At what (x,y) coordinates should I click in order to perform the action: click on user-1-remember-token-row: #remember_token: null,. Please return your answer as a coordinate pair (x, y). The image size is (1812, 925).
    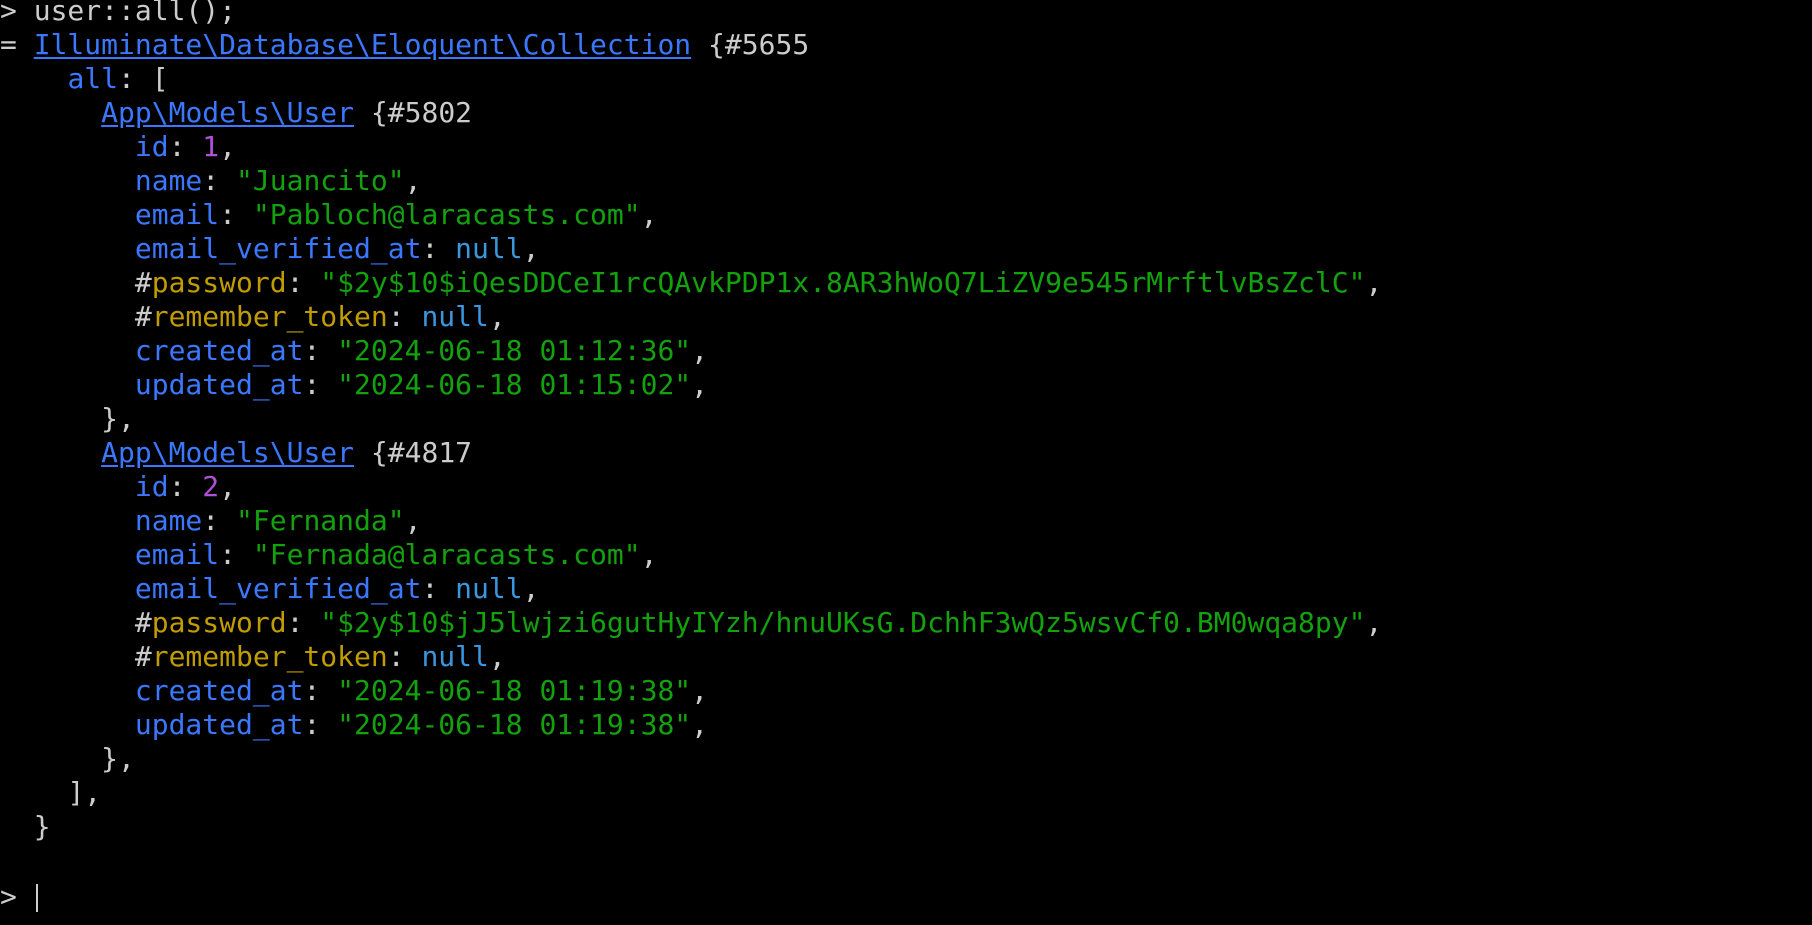
    Looking at the image, I should click on (320, 316).